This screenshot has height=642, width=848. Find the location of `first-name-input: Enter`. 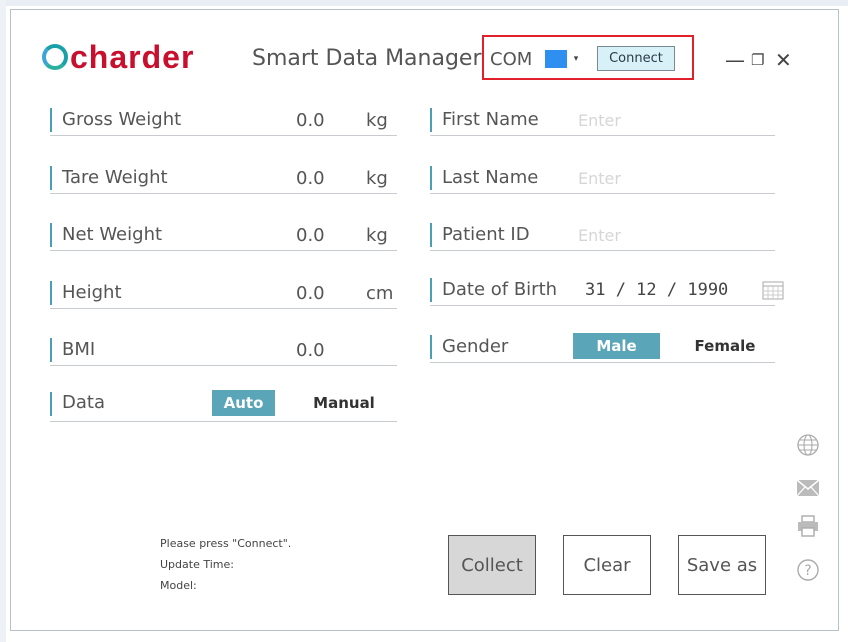

first-name-input: Enter is located at coordinates (599, 120).